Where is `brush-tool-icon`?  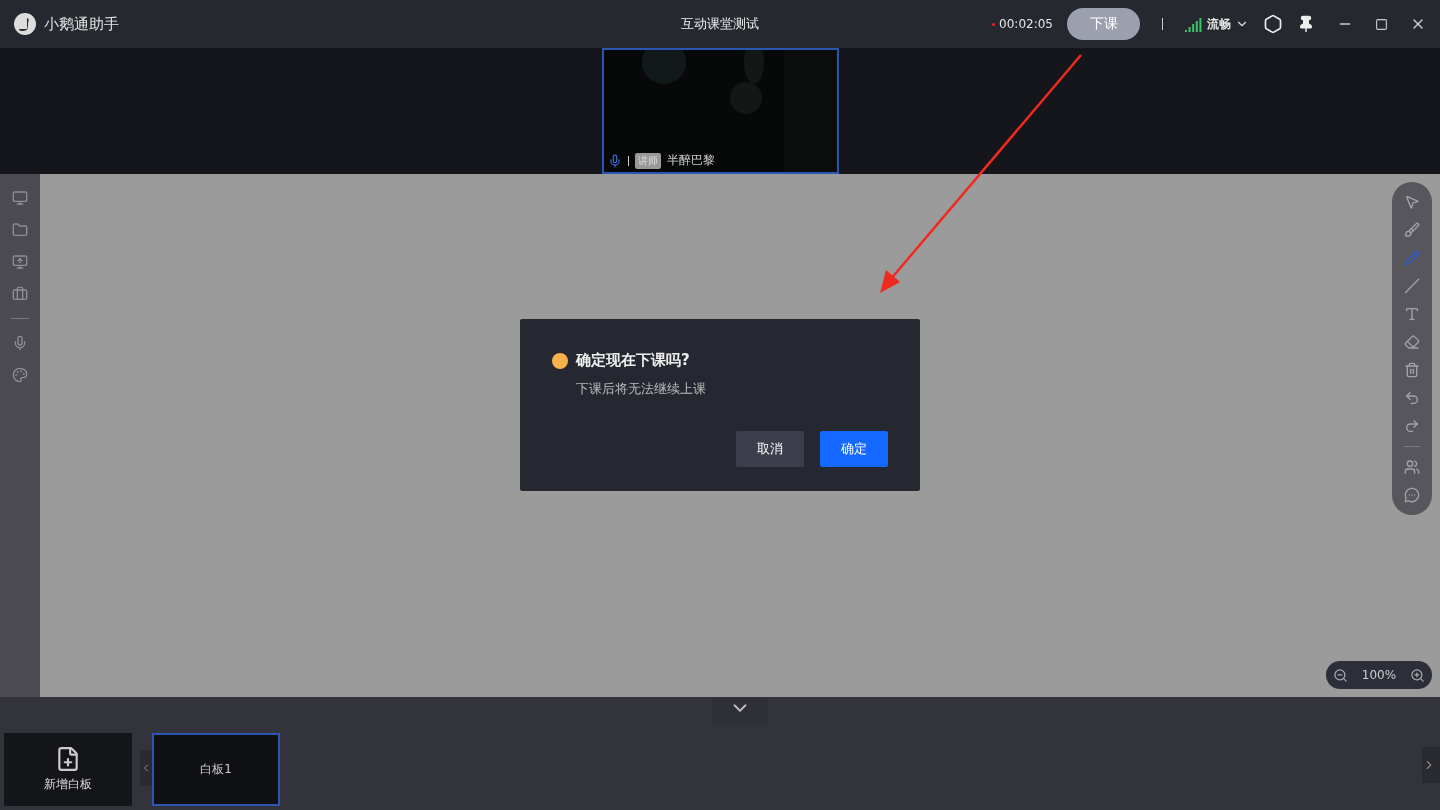 brush-tool-icon is located at coordinates (1412, 230).